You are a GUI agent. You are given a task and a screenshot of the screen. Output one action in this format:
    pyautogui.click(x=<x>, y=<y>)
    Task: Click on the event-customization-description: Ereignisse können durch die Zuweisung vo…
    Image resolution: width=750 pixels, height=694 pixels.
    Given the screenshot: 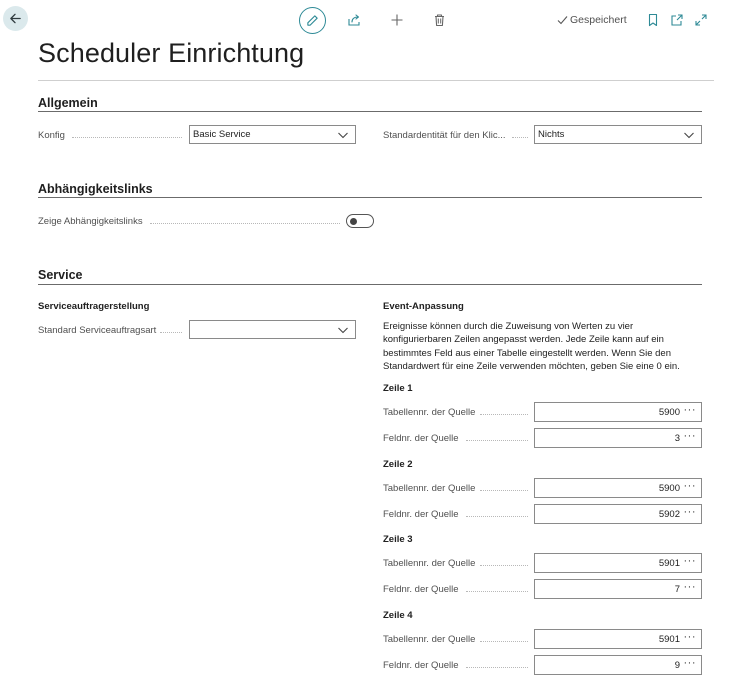 What is the action you would take?
    pyautogui.click(x=531, y=346)
    